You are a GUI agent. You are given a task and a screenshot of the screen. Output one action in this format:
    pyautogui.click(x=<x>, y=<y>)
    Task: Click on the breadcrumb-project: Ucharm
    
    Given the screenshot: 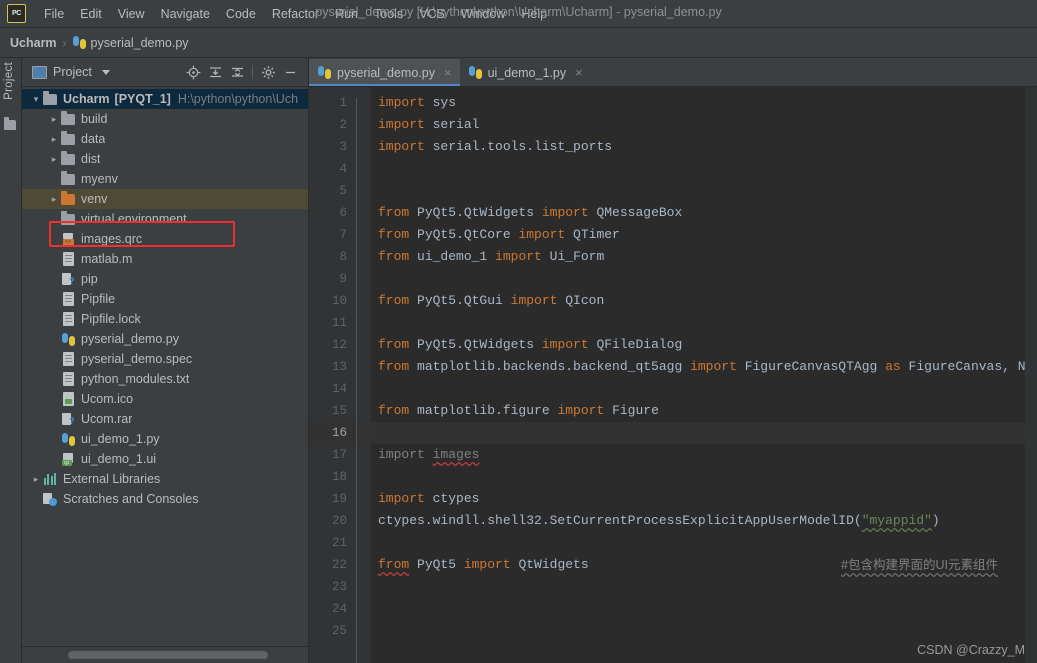 What is the action you would take?
    pyautogui.click(x=33, y=43)
    